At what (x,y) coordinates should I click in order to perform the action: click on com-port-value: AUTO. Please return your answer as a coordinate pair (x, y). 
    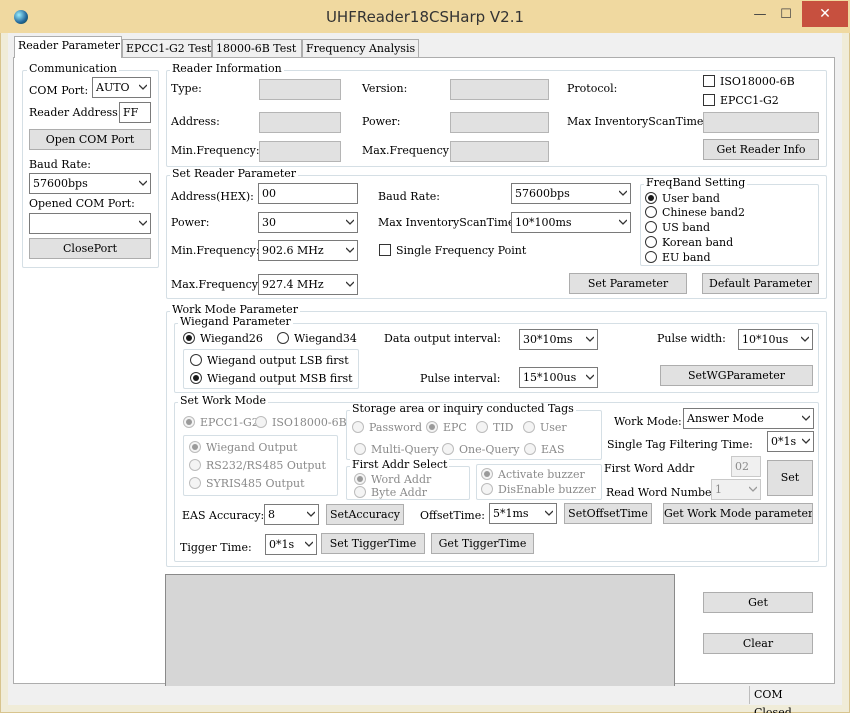
    Looking at the image, I should click on (113, 87).